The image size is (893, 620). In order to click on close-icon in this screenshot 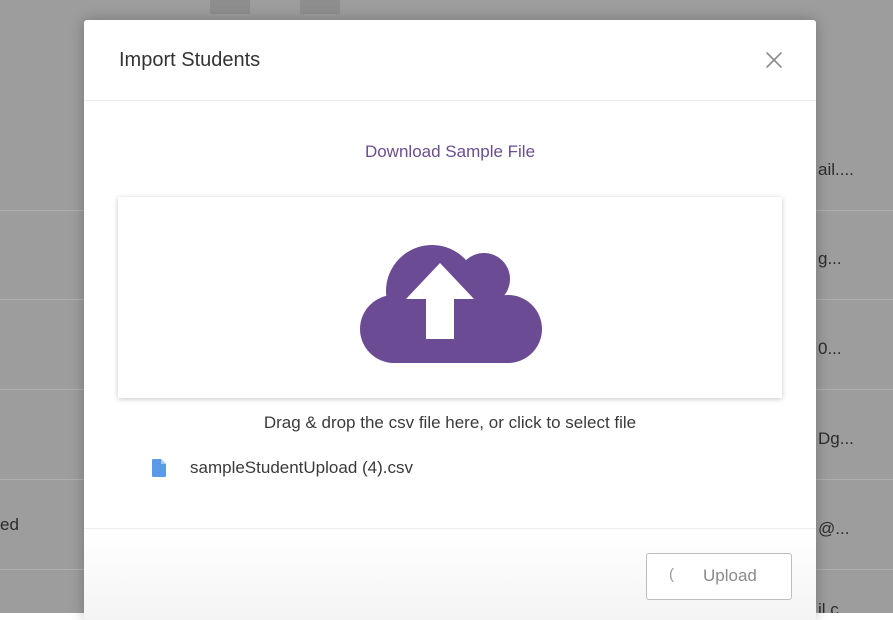, I will do `click(774, 60)`.